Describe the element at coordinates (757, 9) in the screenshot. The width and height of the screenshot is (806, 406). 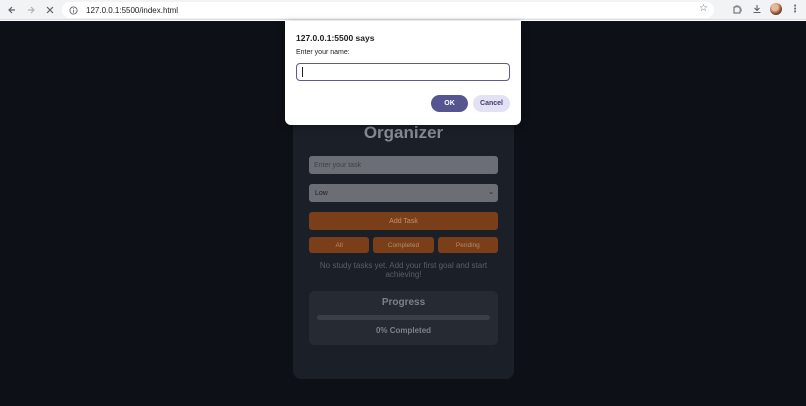
I see `download-icon` at that location.